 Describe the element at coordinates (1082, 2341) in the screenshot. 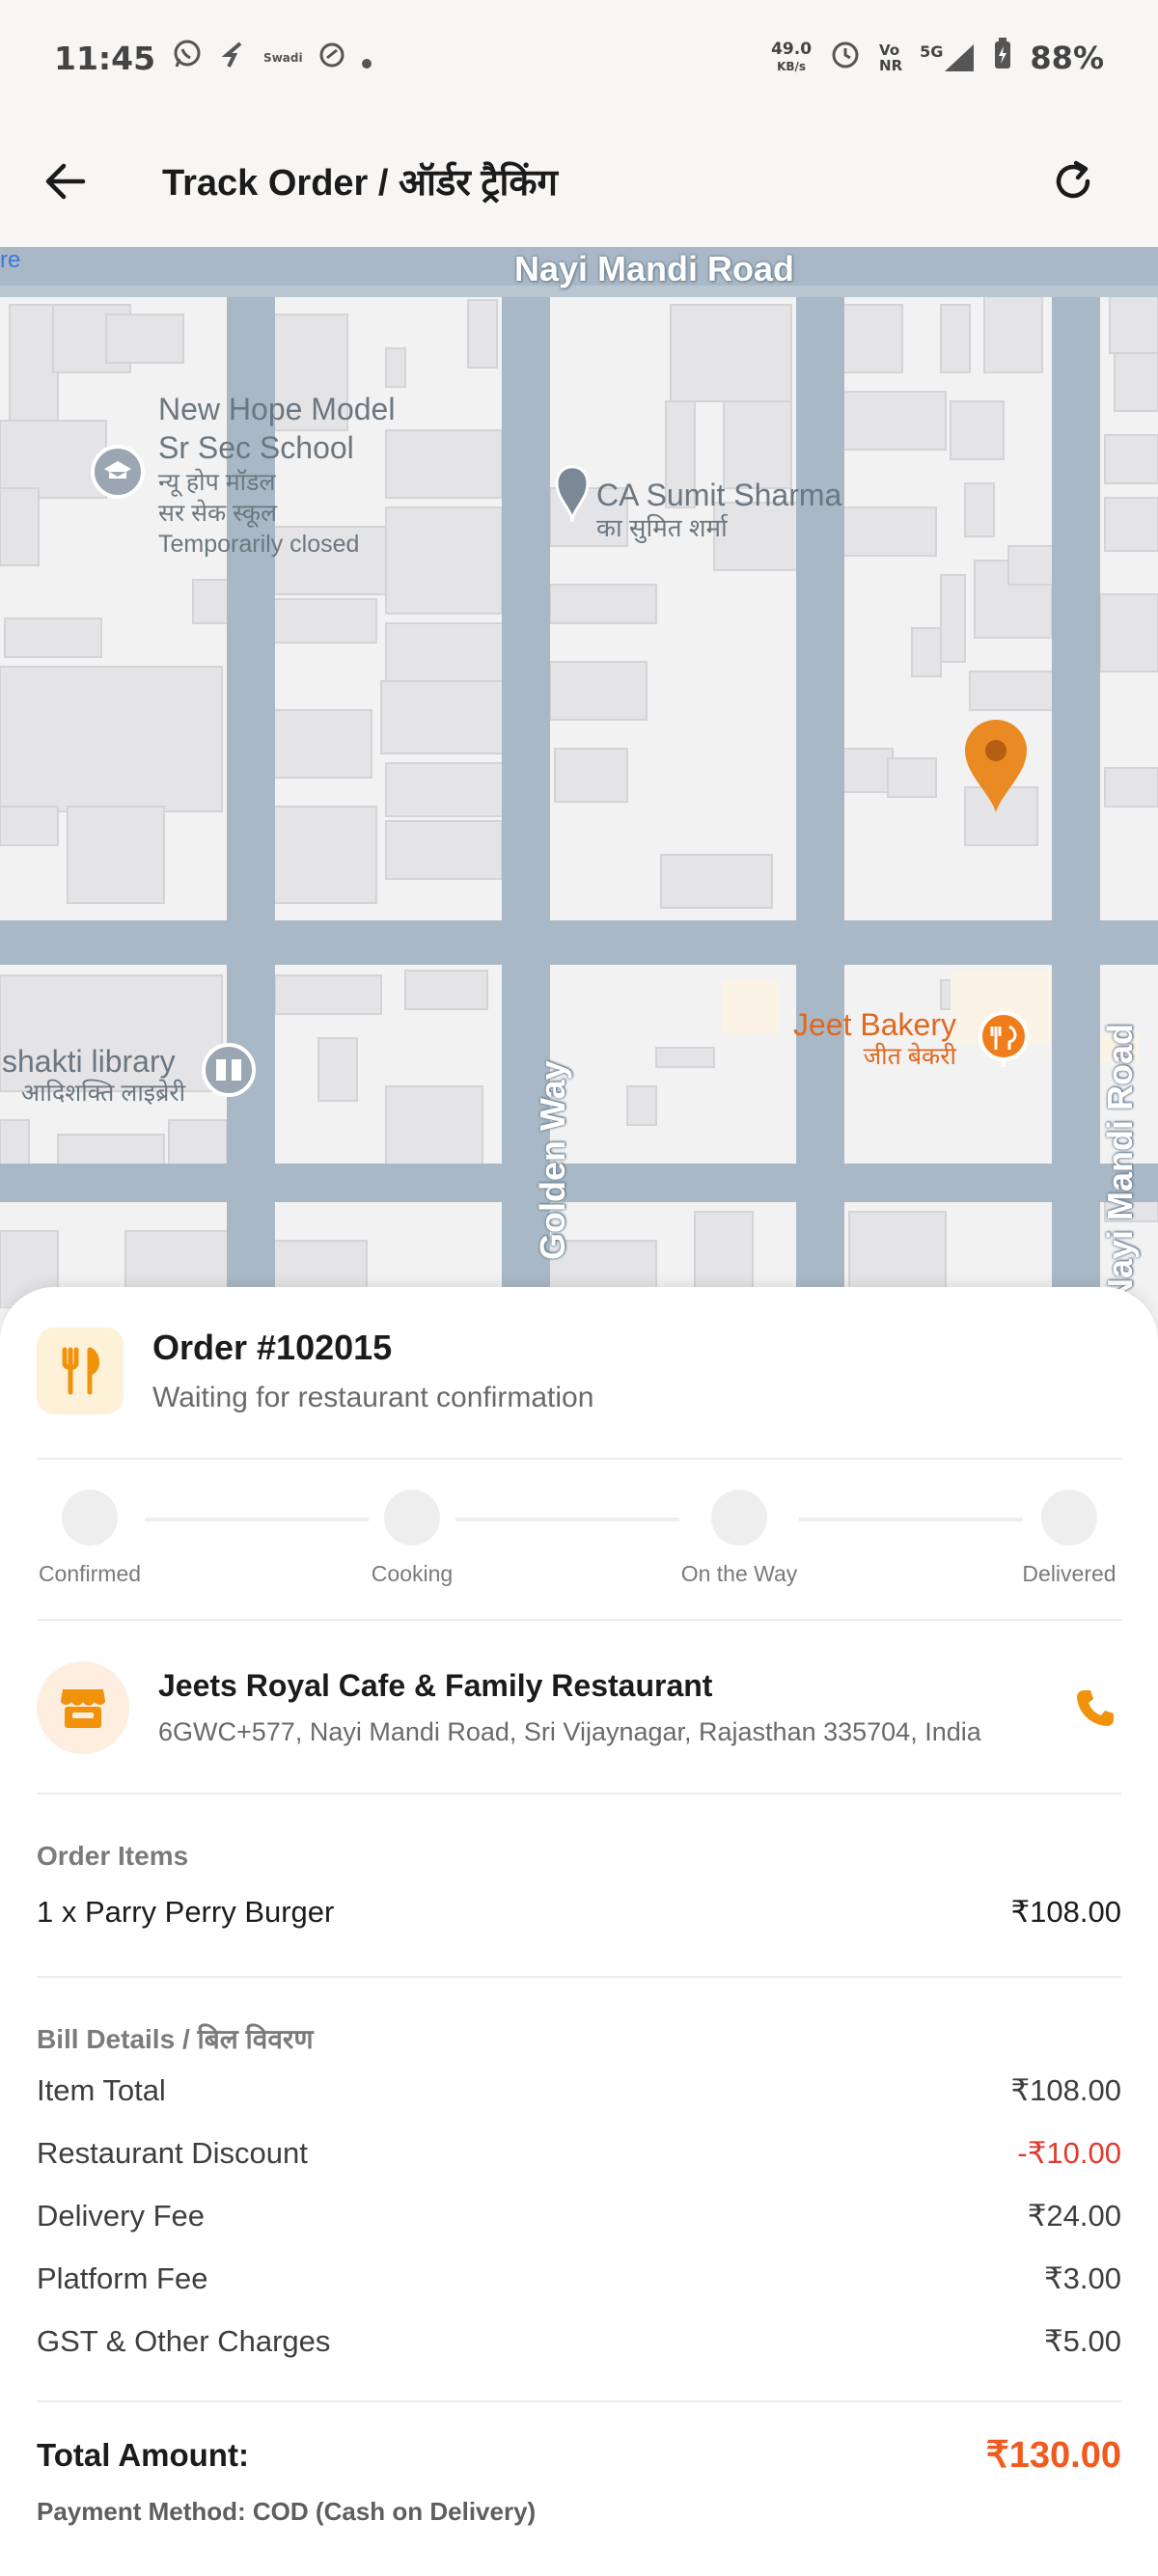

I see `bill-value: ₹5.00` at that location.